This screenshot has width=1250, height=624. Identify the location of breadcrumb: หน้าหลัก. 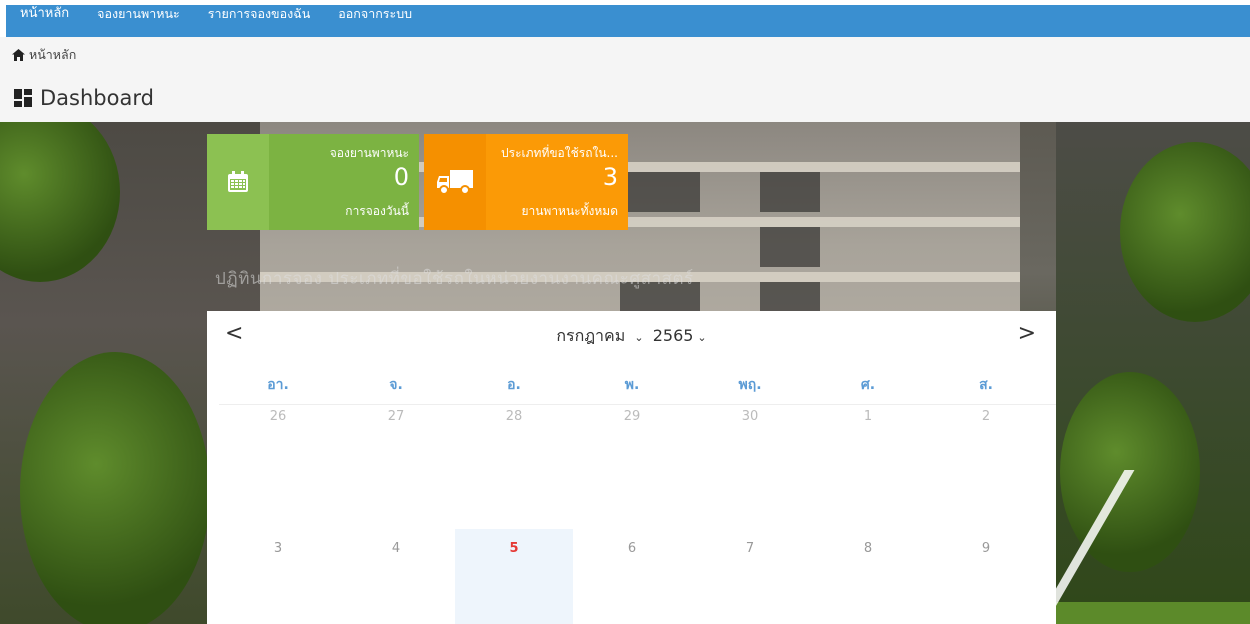
(44, 55).